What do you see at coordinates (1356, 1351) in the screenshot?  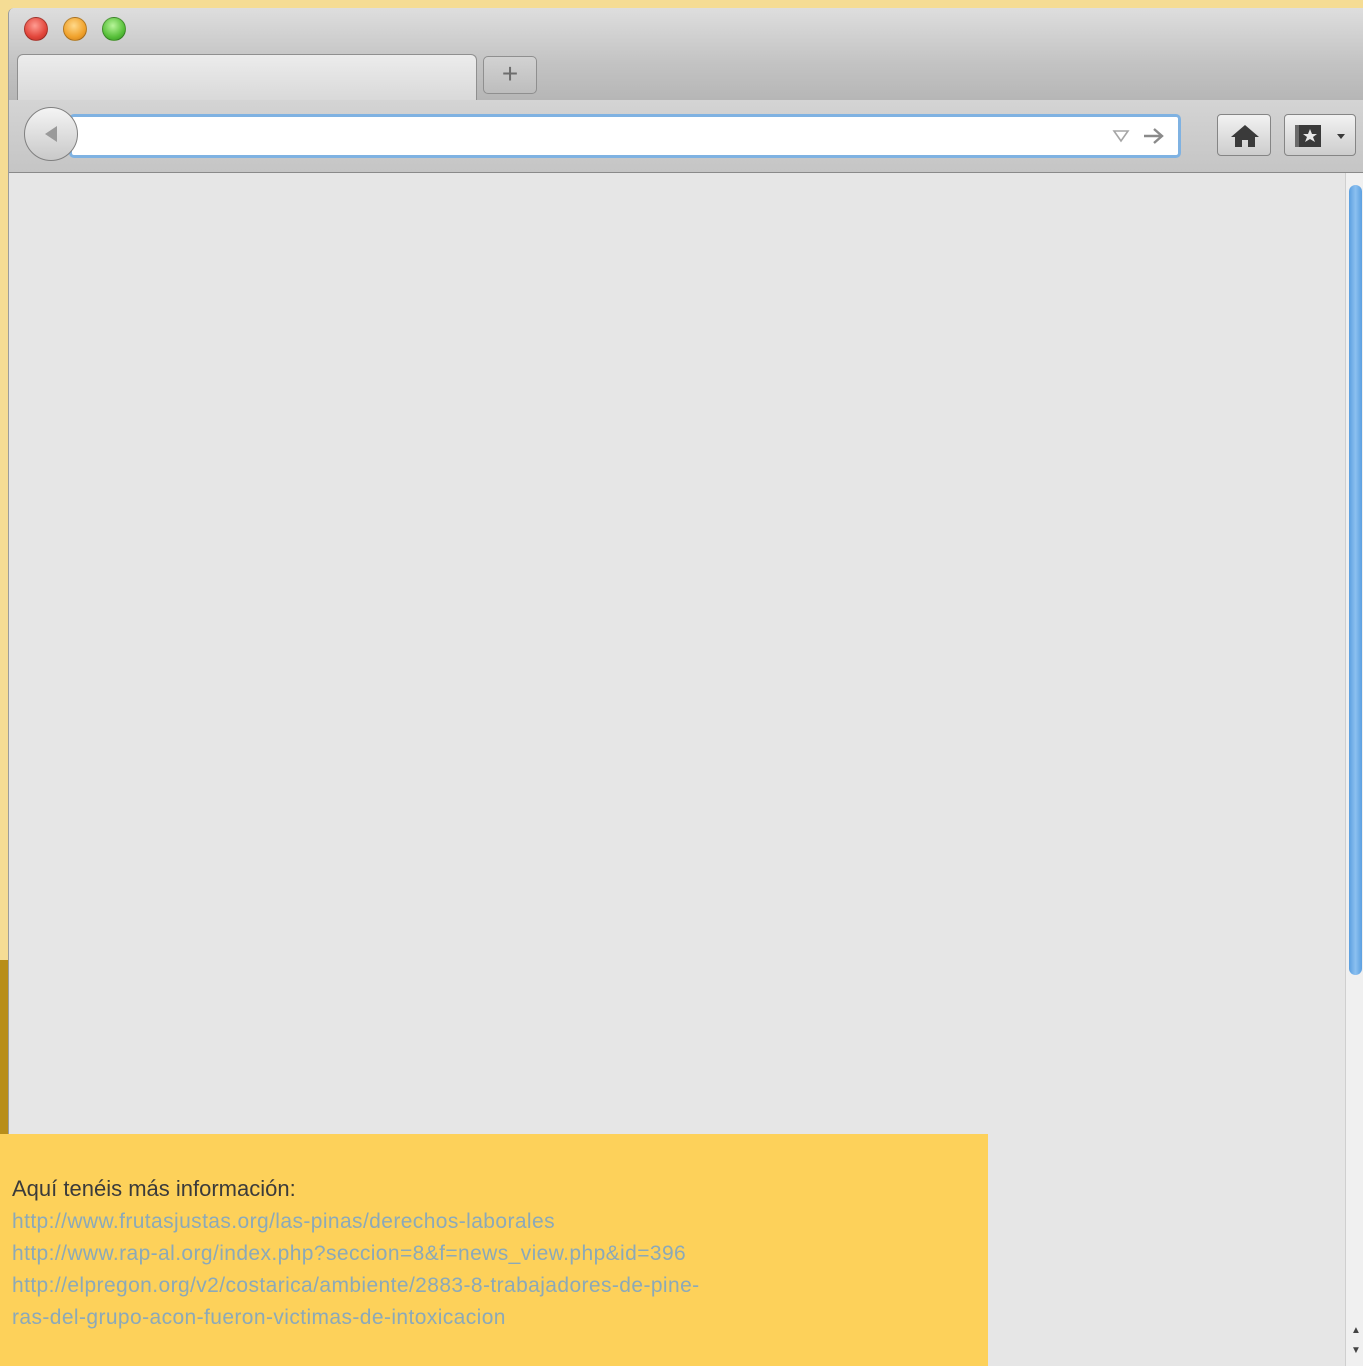 I see `scroll-down-arrow-icon: ▼` at bounding box center [1356, 1351].